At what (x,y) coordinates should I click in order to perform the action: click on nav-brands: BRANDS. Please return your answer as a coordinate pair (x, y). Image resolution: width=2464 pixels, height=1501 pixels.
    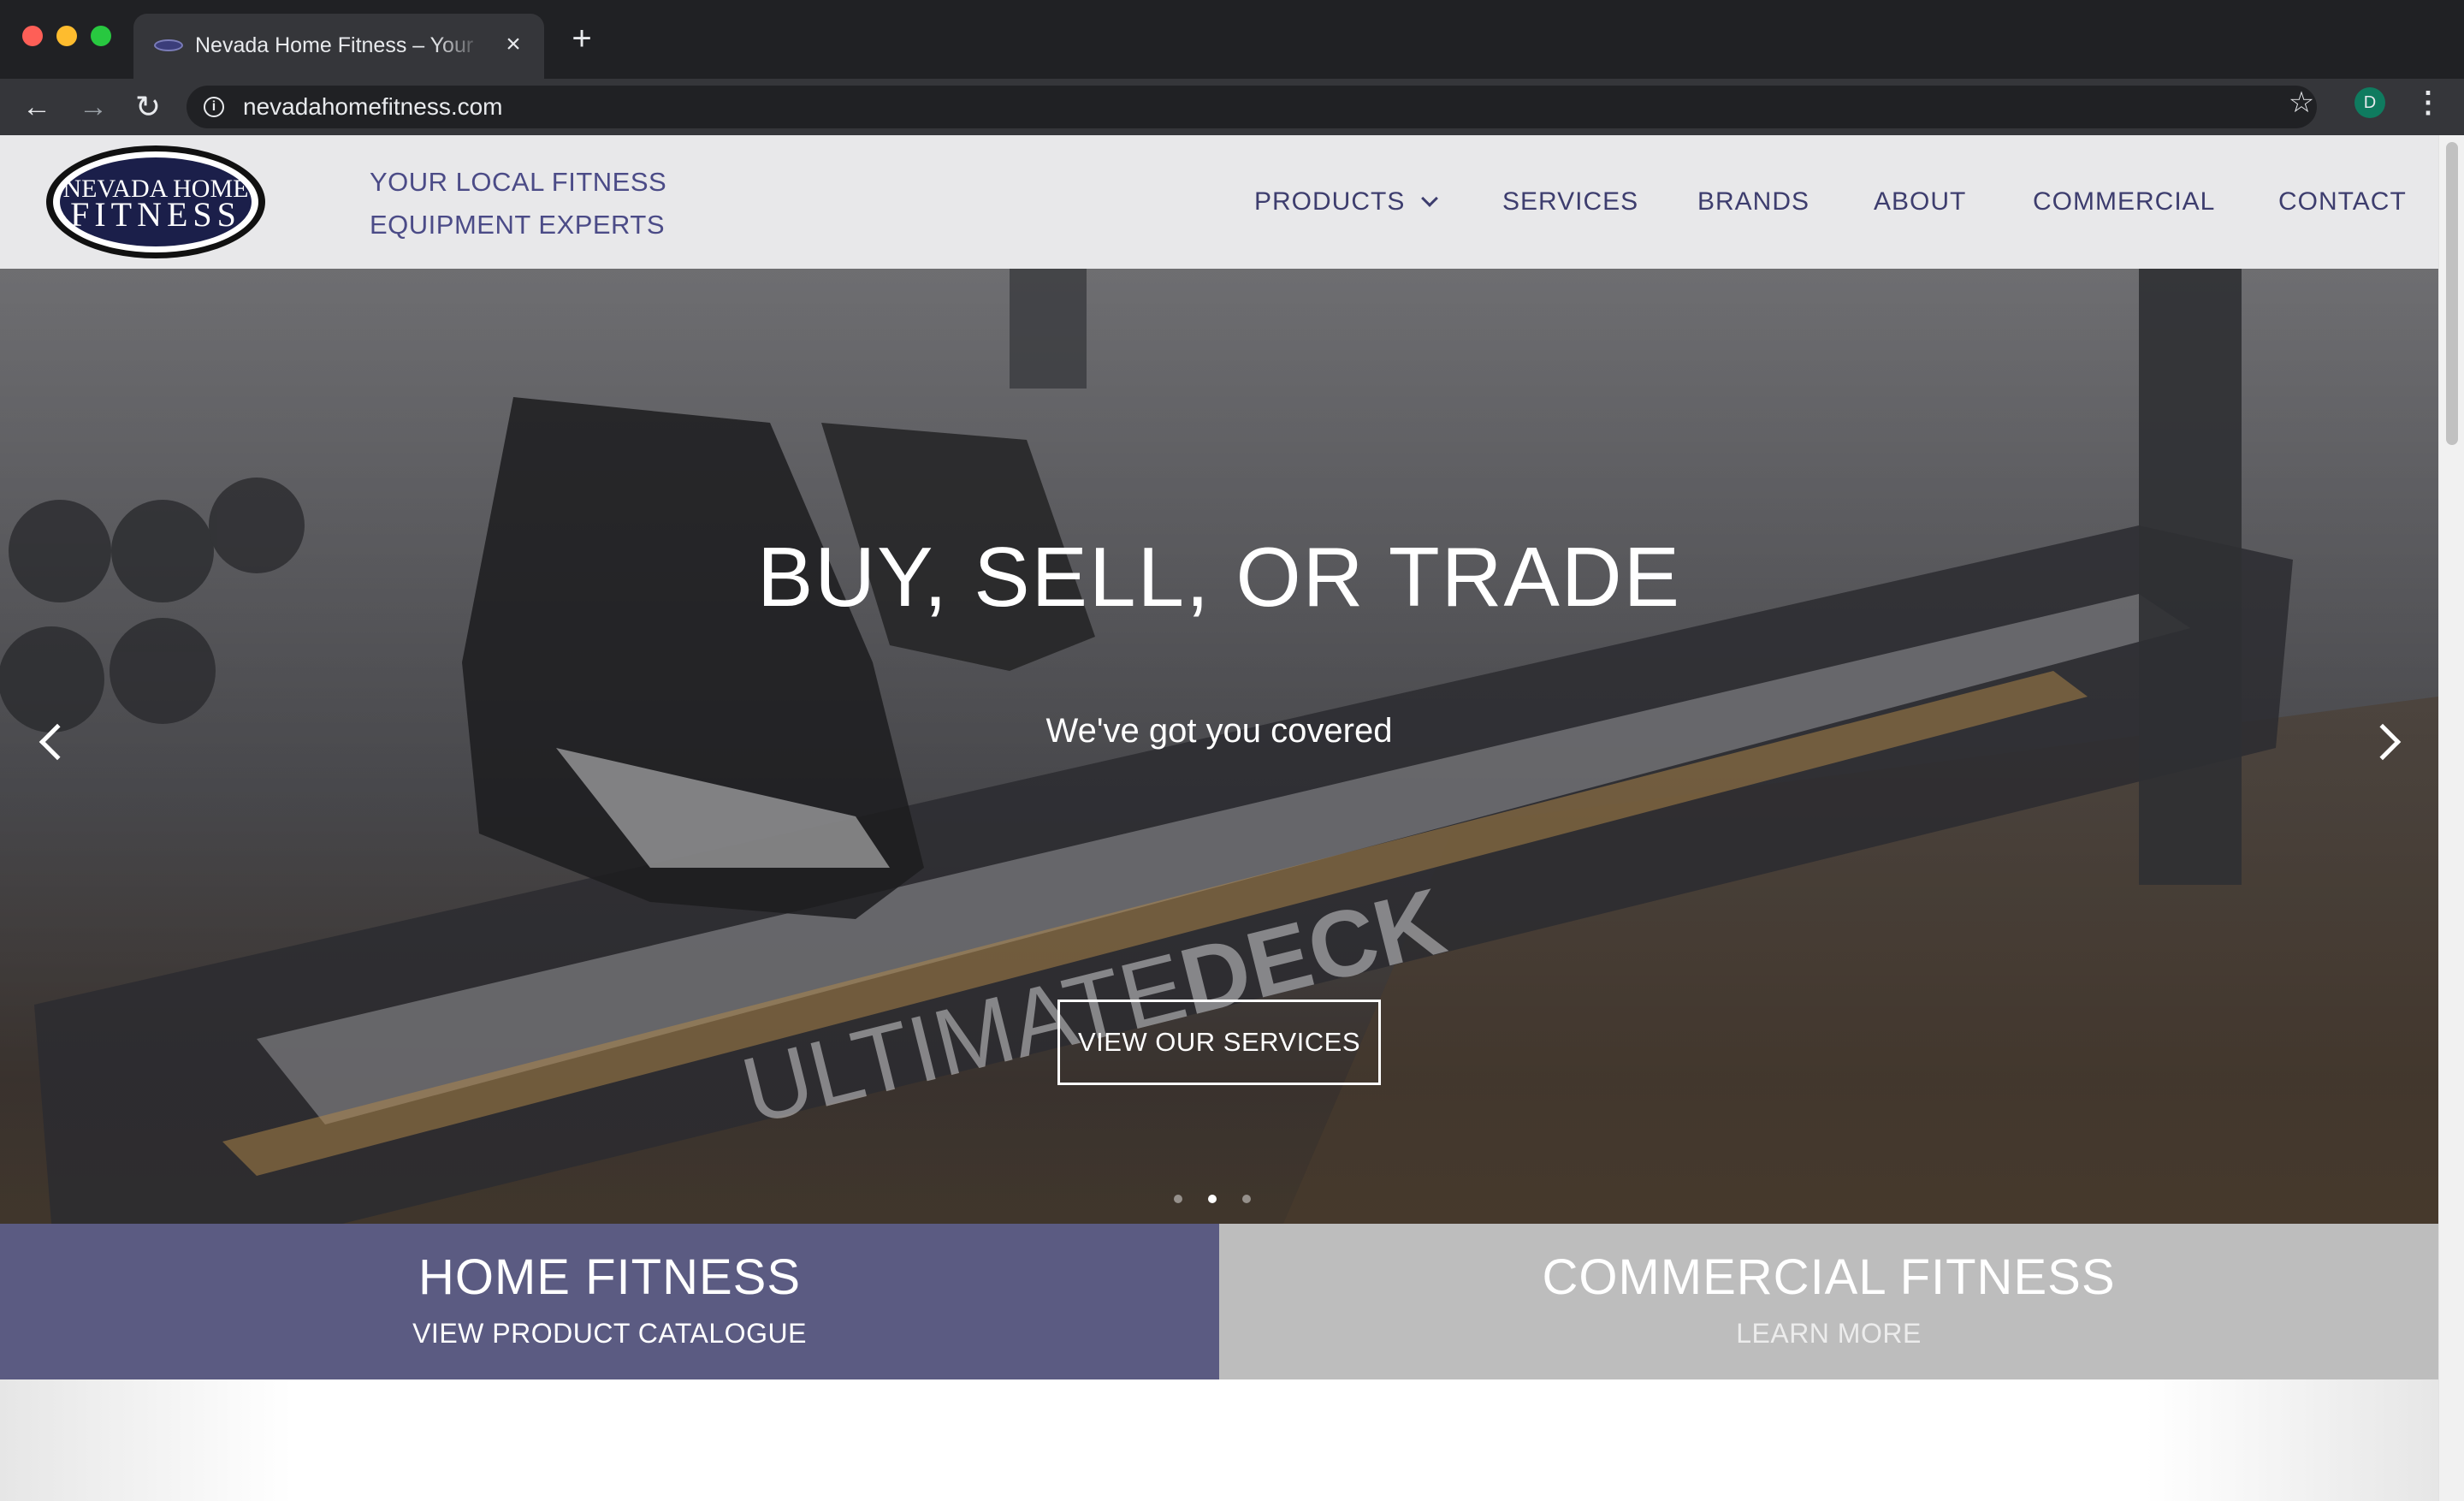
    Looking at the image, I should click on (1753, 202).